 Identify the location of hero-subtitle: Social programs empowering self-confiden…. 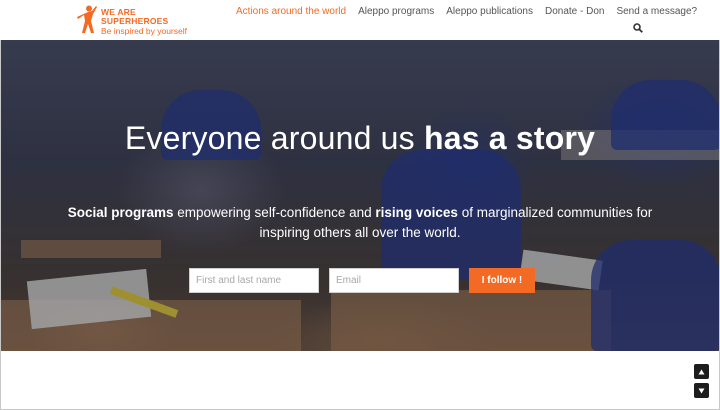
(360, 223).